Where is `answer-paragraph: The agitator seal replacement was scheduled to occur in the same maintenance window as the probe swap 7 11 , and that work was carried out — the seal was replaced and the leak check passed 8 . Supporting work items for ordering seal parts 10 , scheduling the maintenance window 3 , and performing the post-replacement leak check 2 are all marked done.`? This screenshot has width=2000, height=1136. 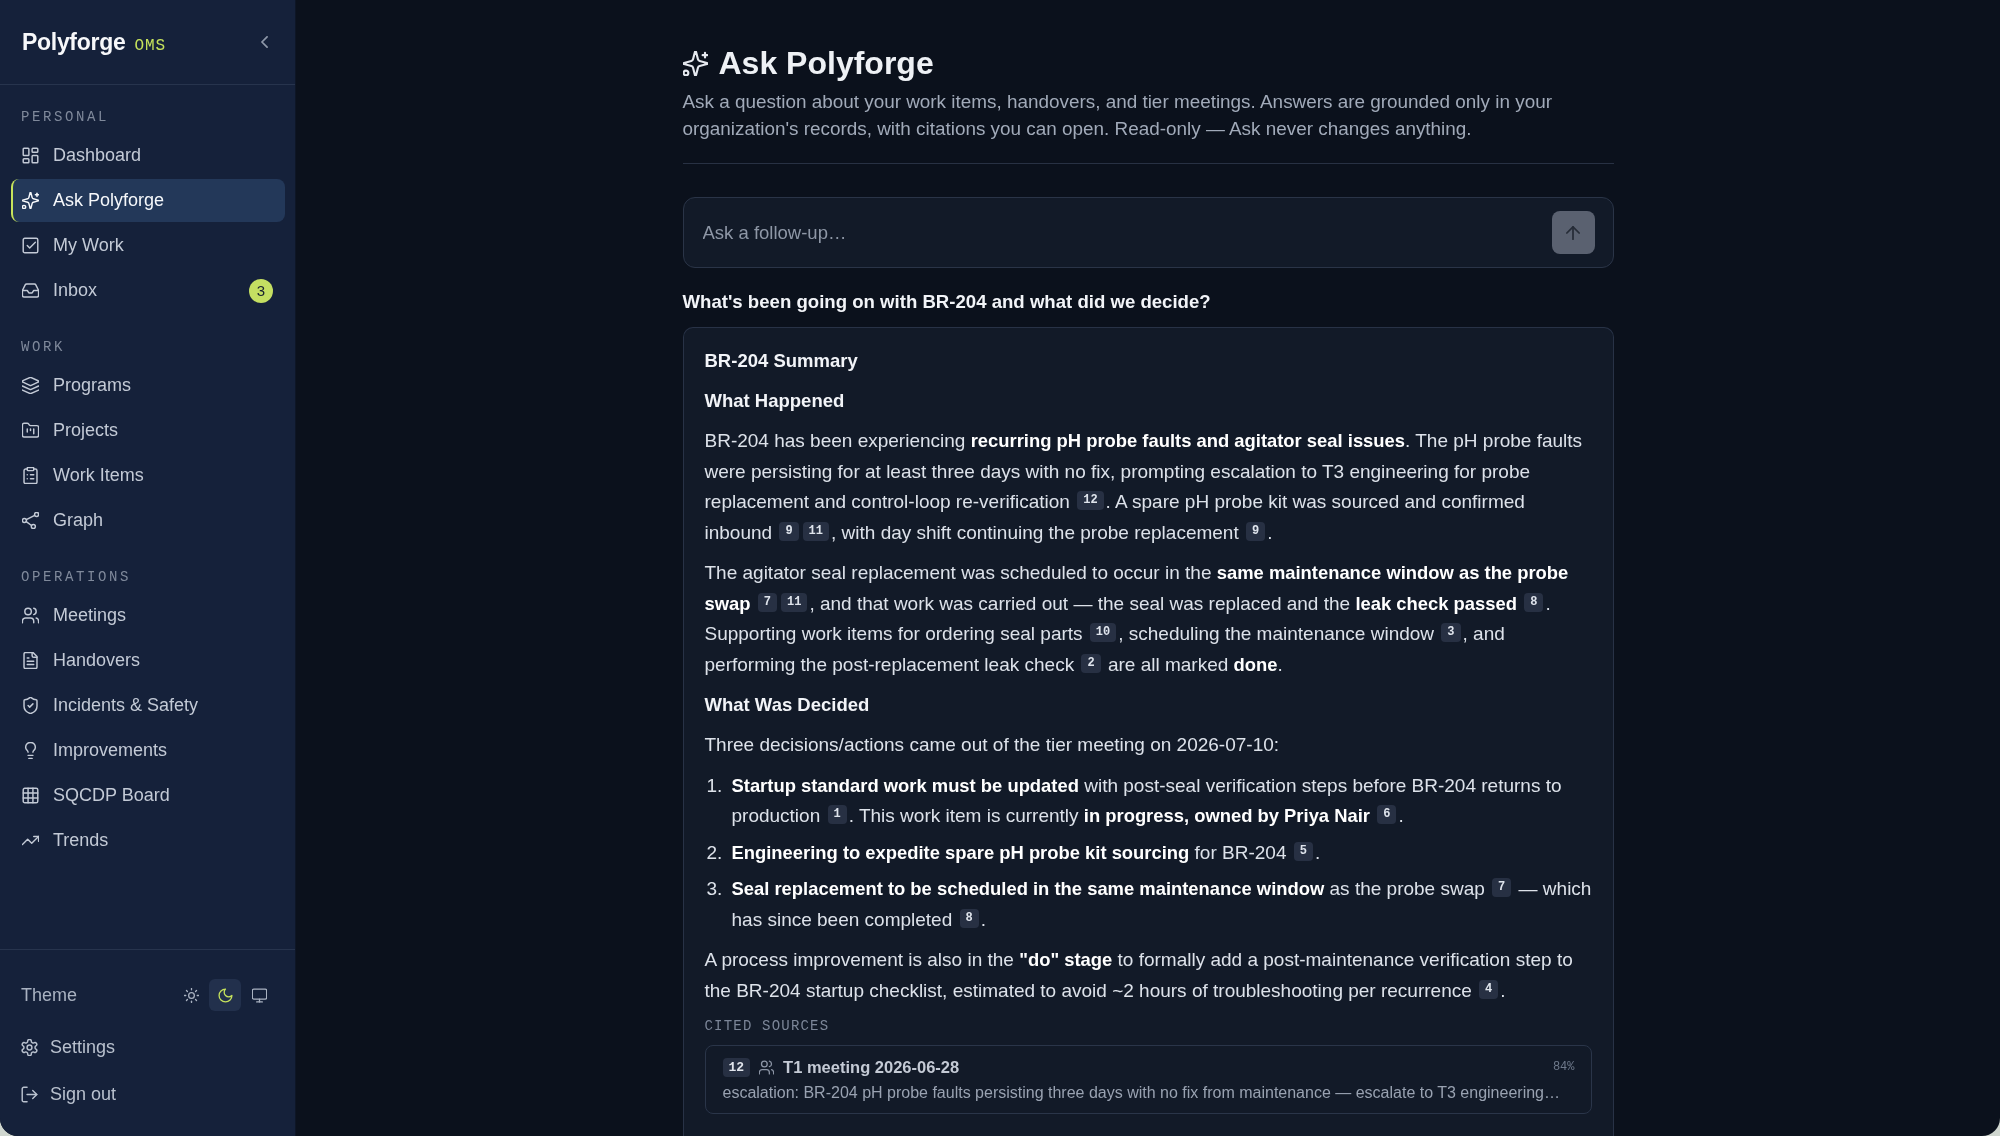
answer-paragraph: The agitator seal replacement was scheduled to occur in the same maintenance window as the probe swap 7 11 , and that work was carried out — the seal was replaced and the leak check passed 8 . Supporting work items for ordering seal parts 10 , scheduling the maintenance window 3 , and performing the post-replacement leak check 2 are all marked done. is located at coordinates (1137, 619).